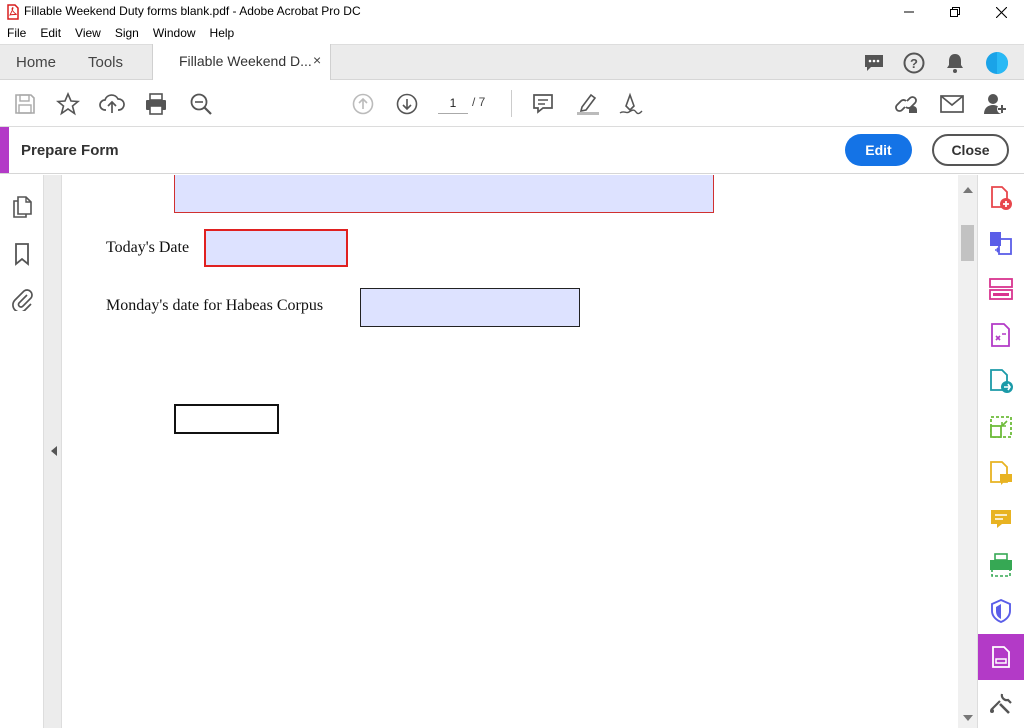 The height and width of the screenshot is (728, 1024). I want to click on left-navigation-pane, so click(22, 451).